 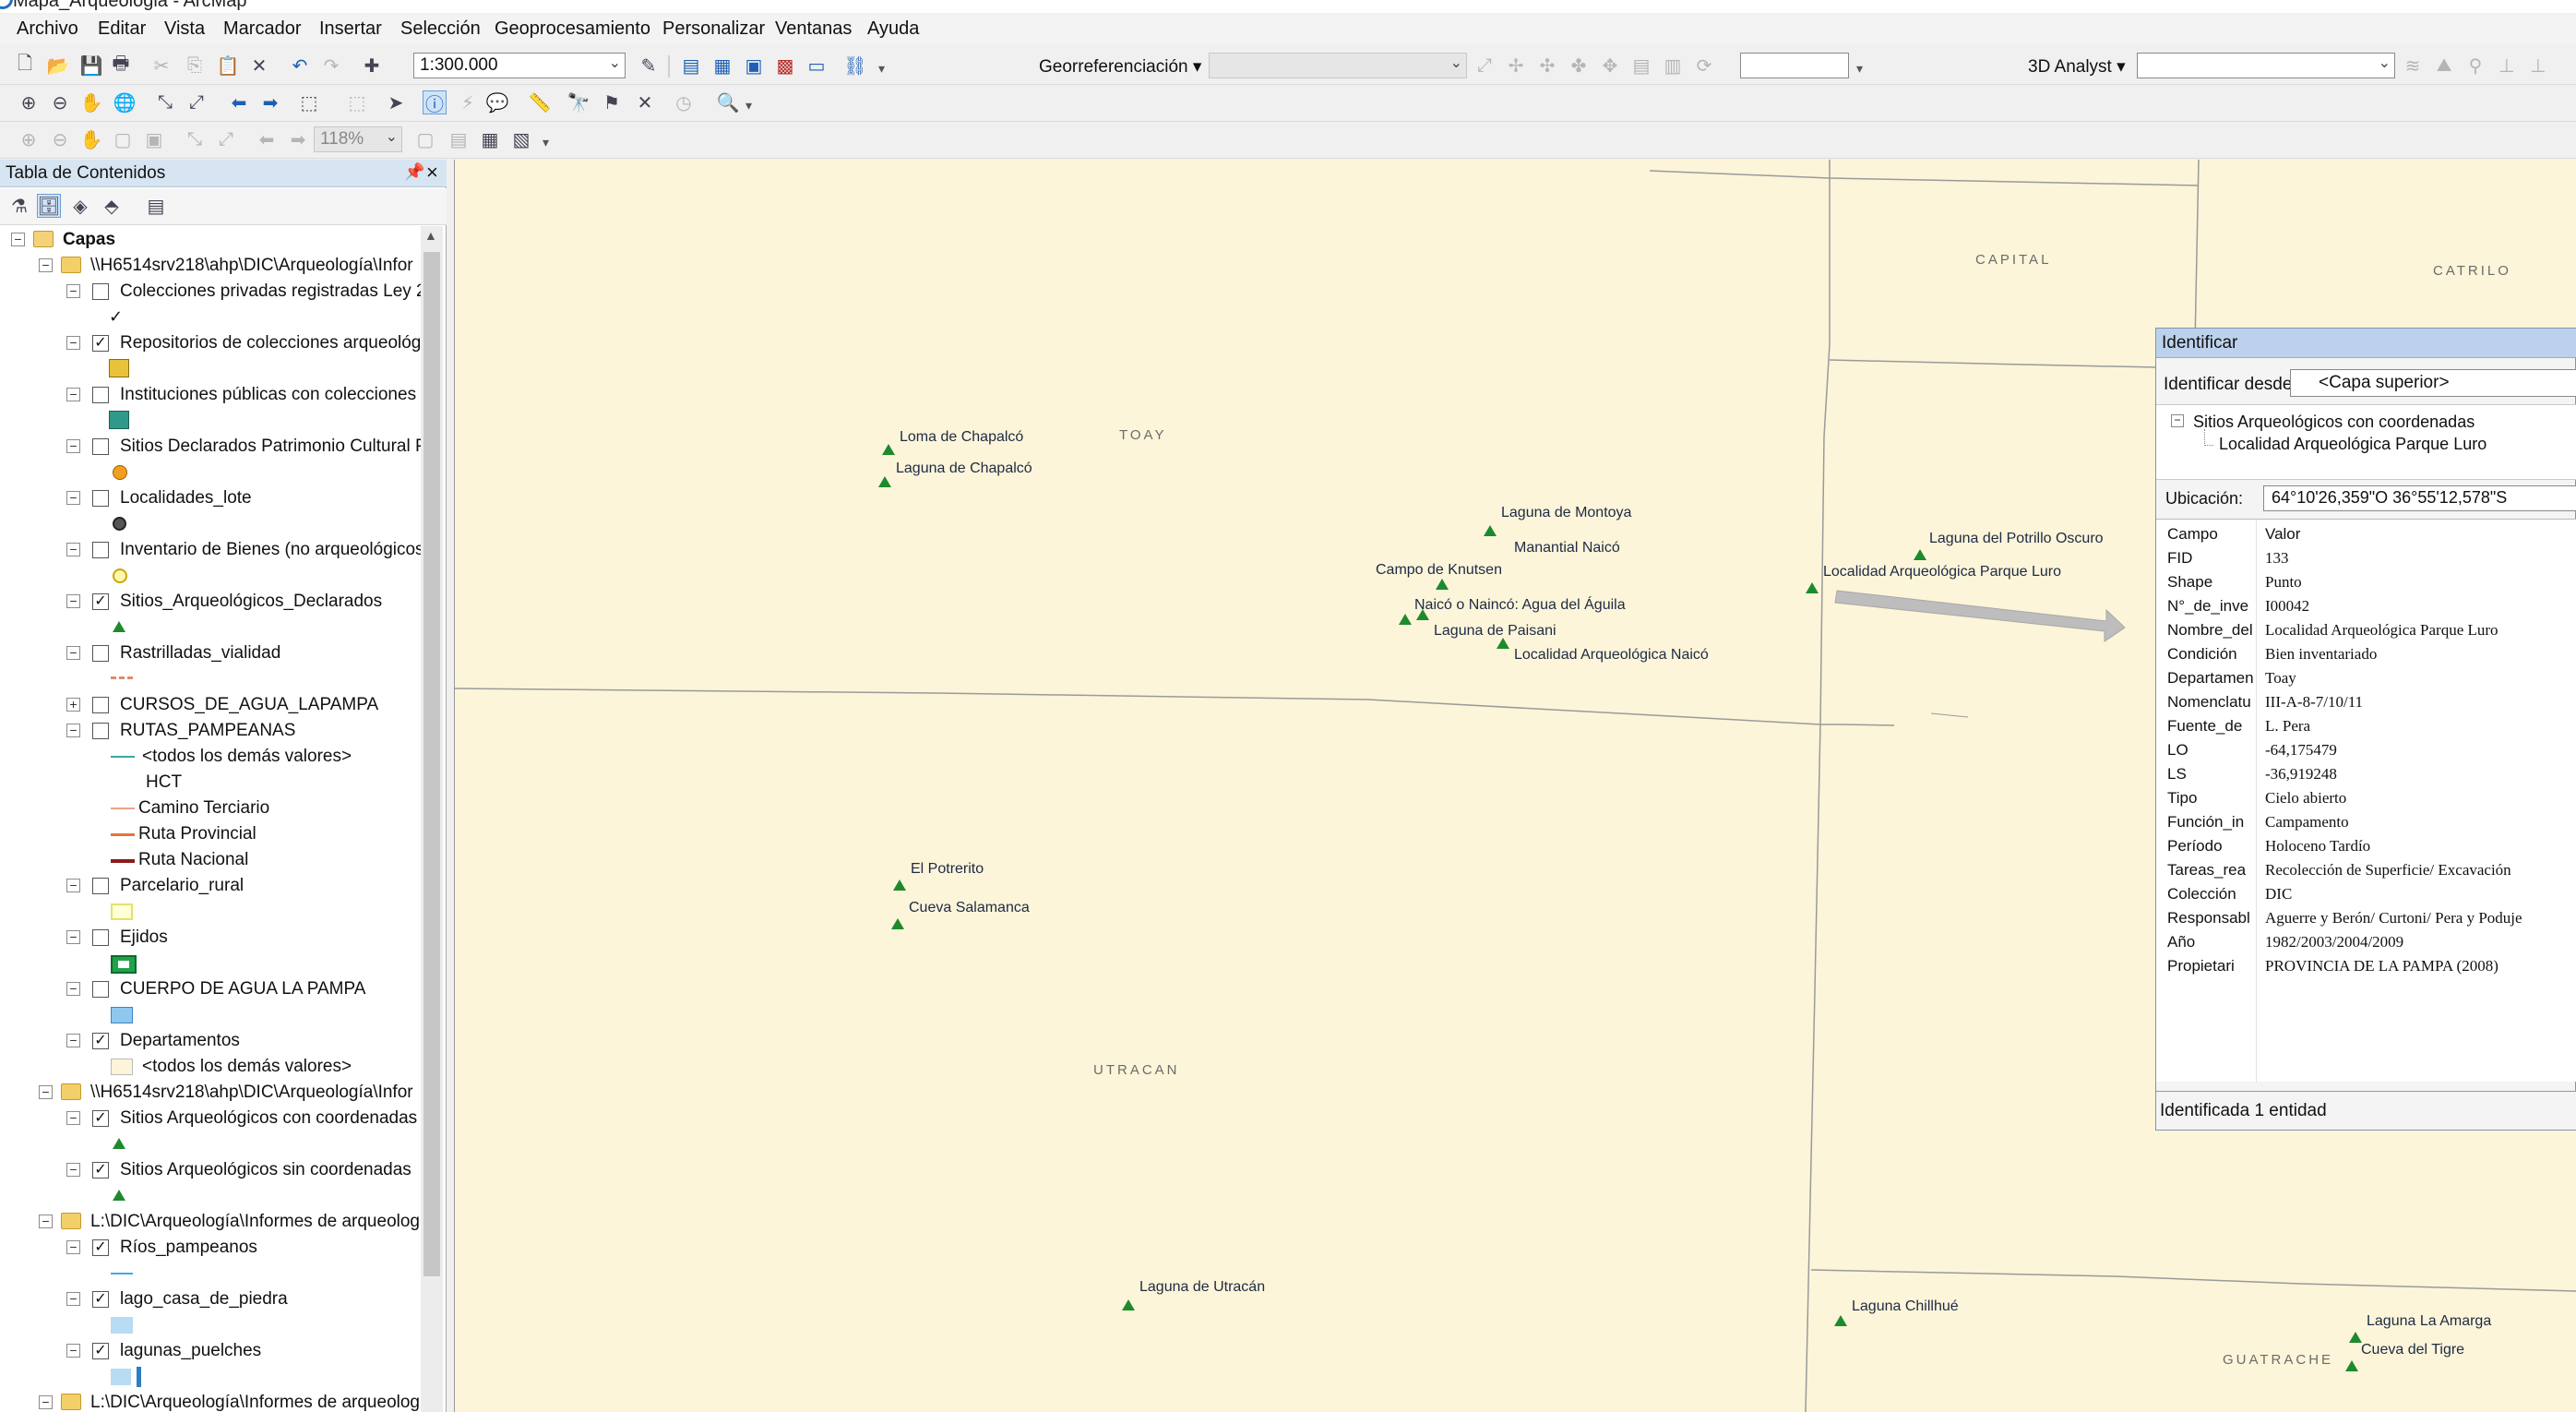 What do you see at coordinates (1610, 66) in the screenshot?
I see `georef-tool-icon: ✥` at bounding box center [1610, 66].